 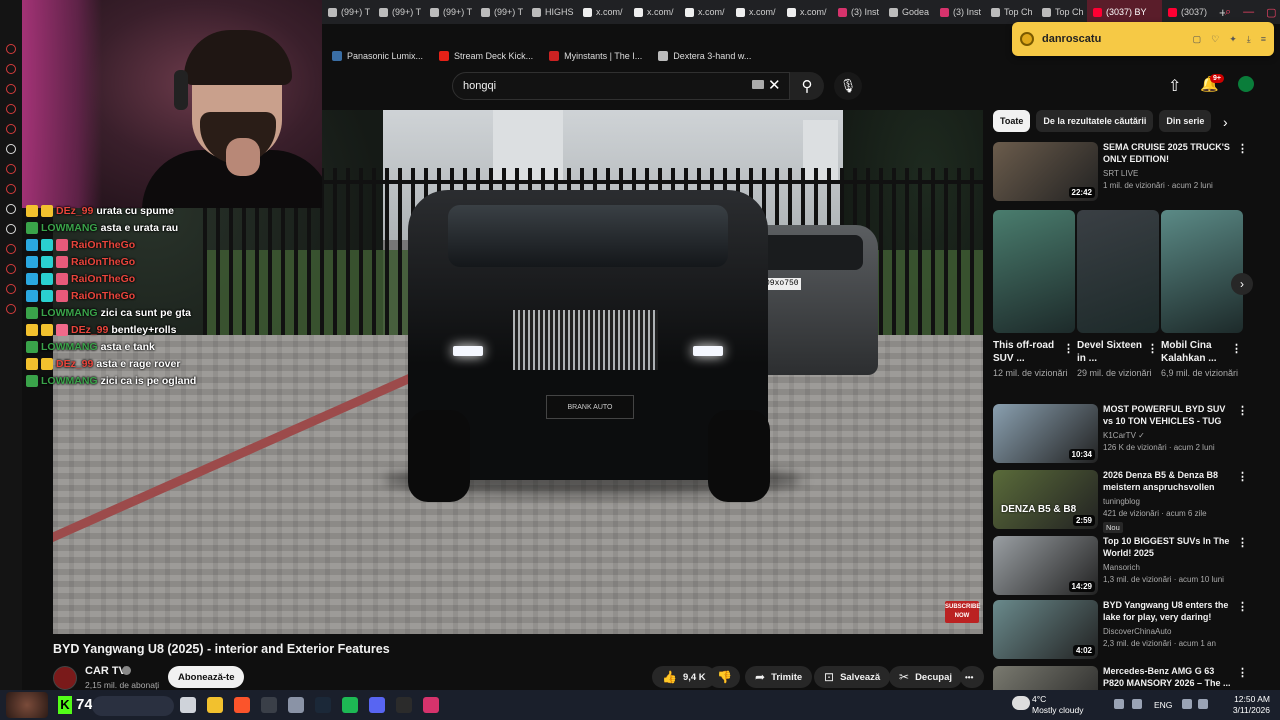 What do you see at coordinates (1187, 12) in the screenshot?
I see `browser-tab: (3037)` at bounding box center [1187, 12].